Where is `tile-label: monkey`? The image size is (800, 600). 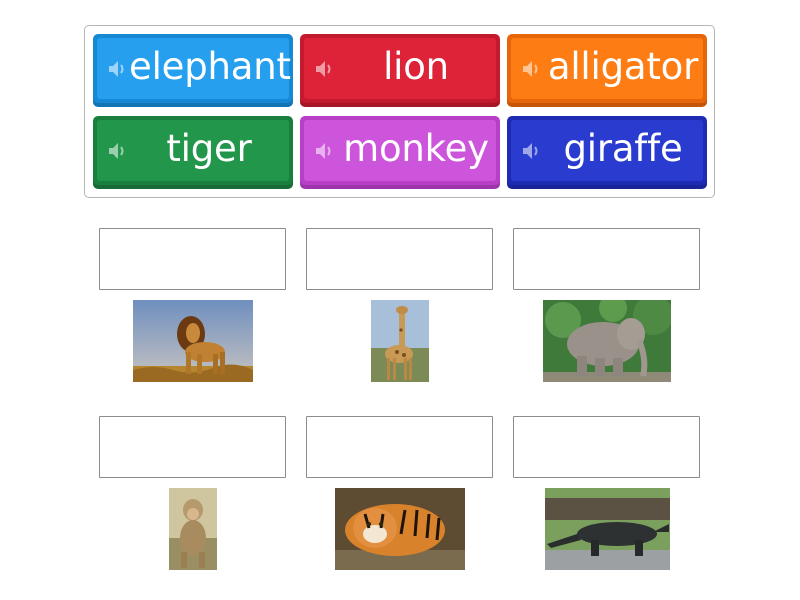
tile-label: monkey is located at coordinates (416, 148).